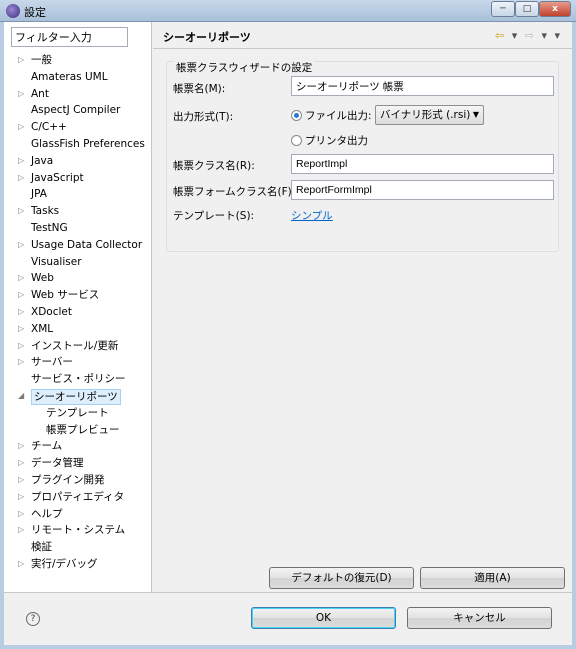 This screenshot has width=576, height=649. What do you see at coordinates (529, 35) in the screenshot?
I see `forward-arrow-icon: ⇨` at bounding box center [529, 35].